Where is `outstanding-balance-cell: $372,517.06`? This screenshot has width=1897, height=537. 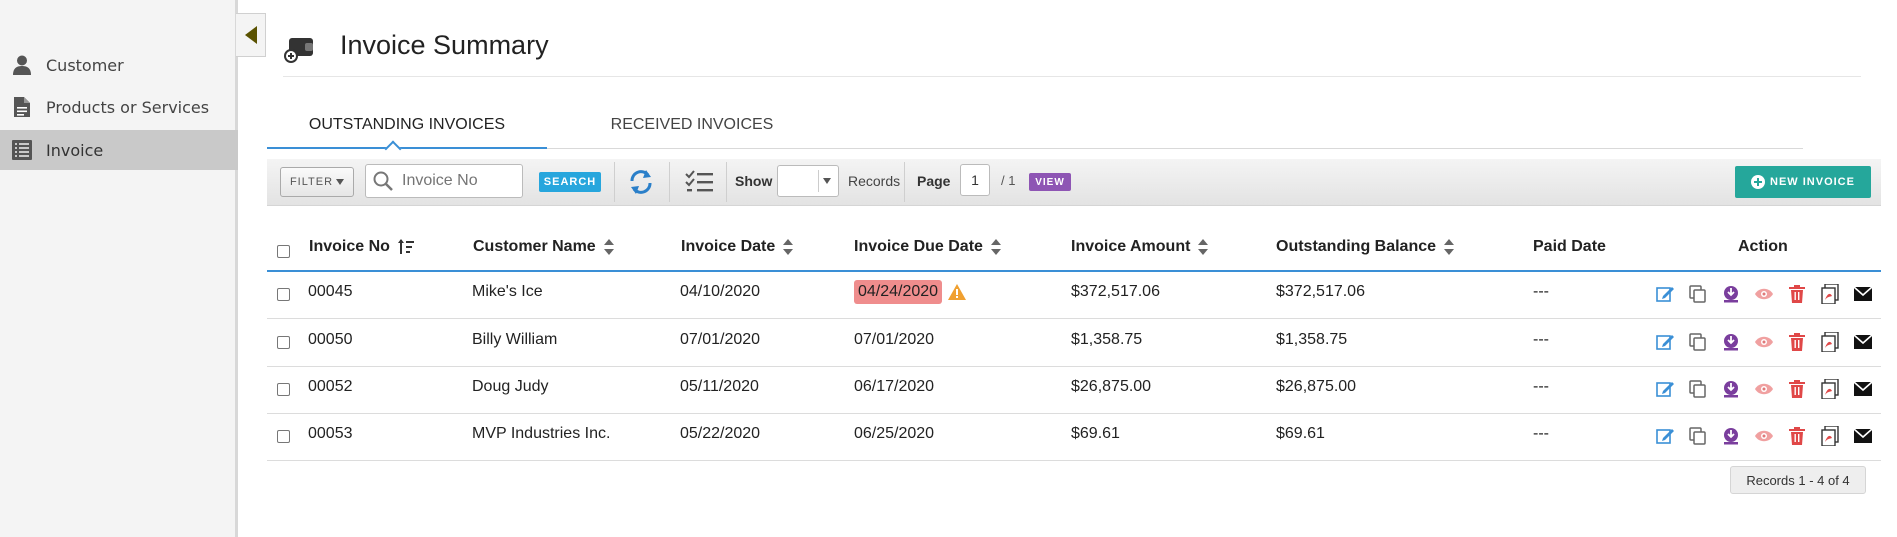
outstanding-balance-cell: $372,517.06 is located at coordinates (1320, 291).